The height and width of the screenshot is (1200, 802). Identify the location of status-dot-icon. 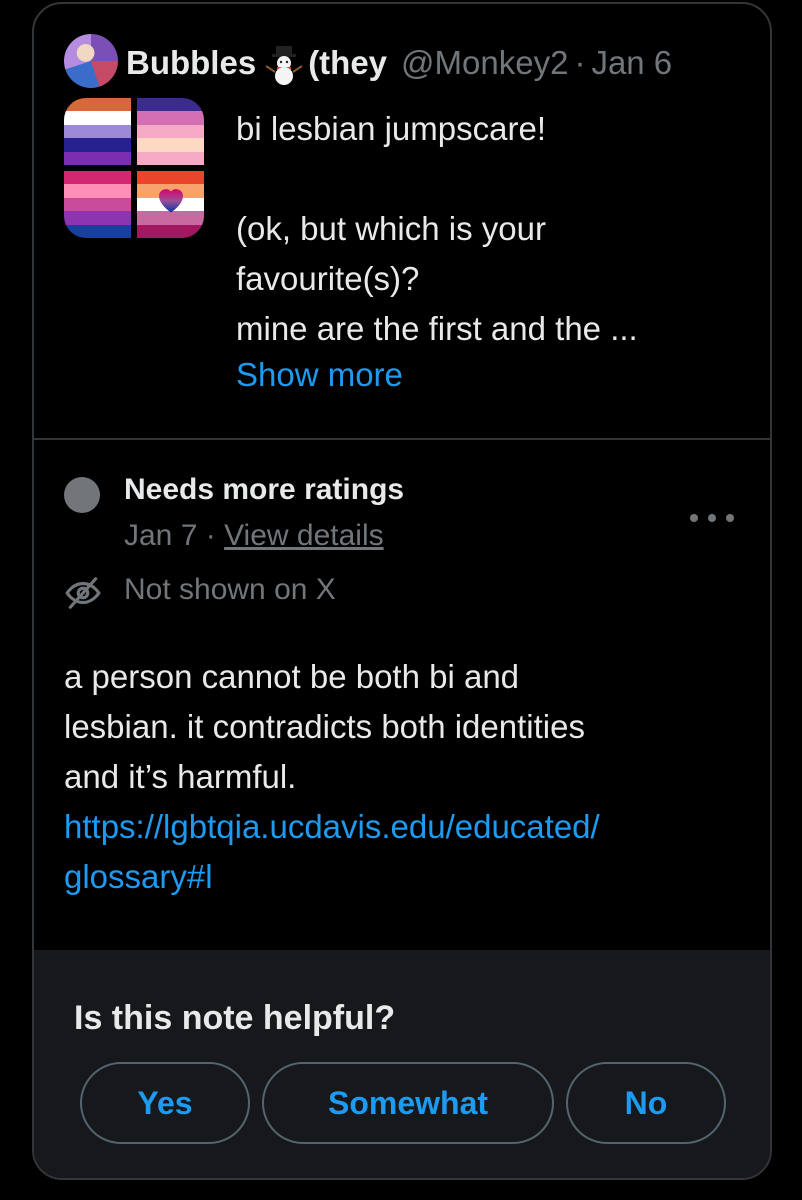
(82, 495).